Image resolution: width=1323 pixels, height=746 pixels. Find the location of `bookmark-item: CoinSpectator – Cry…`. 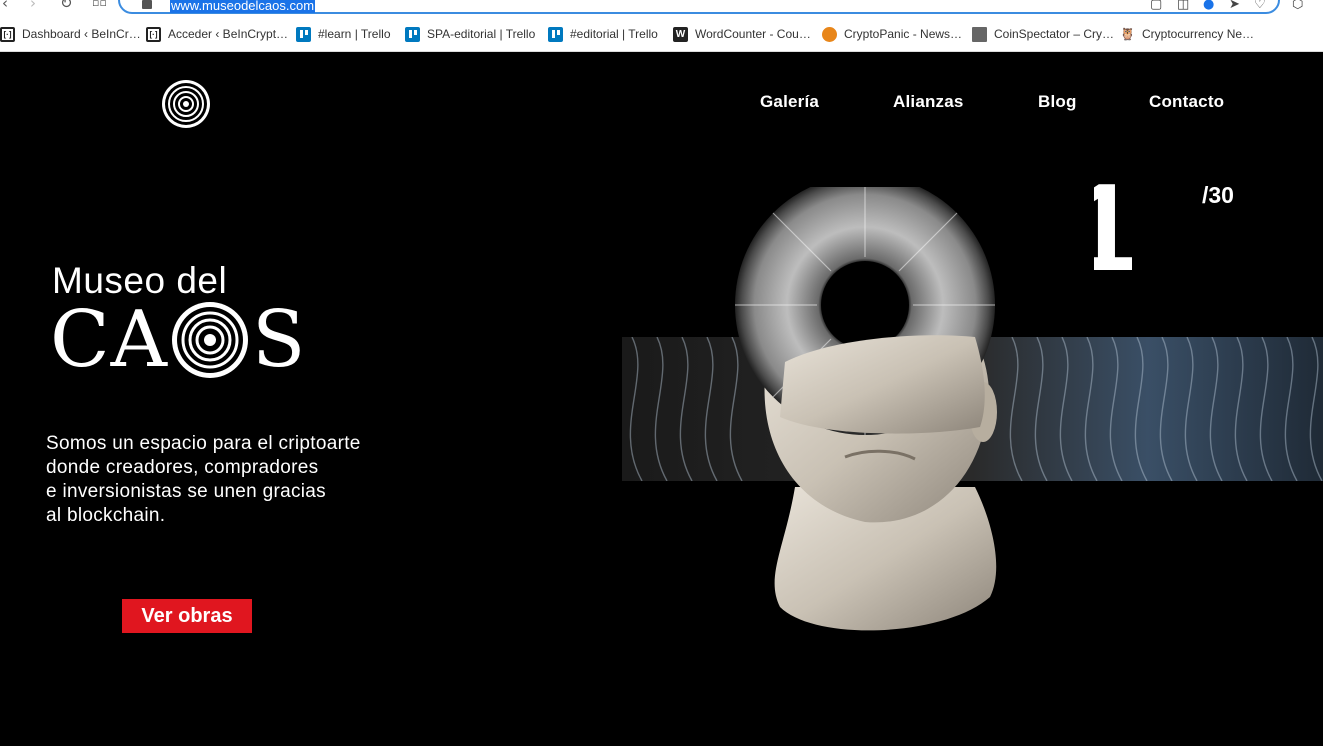

bookmark-item: CoinSpectator – Cry… is located at coordinates (1043, 34).